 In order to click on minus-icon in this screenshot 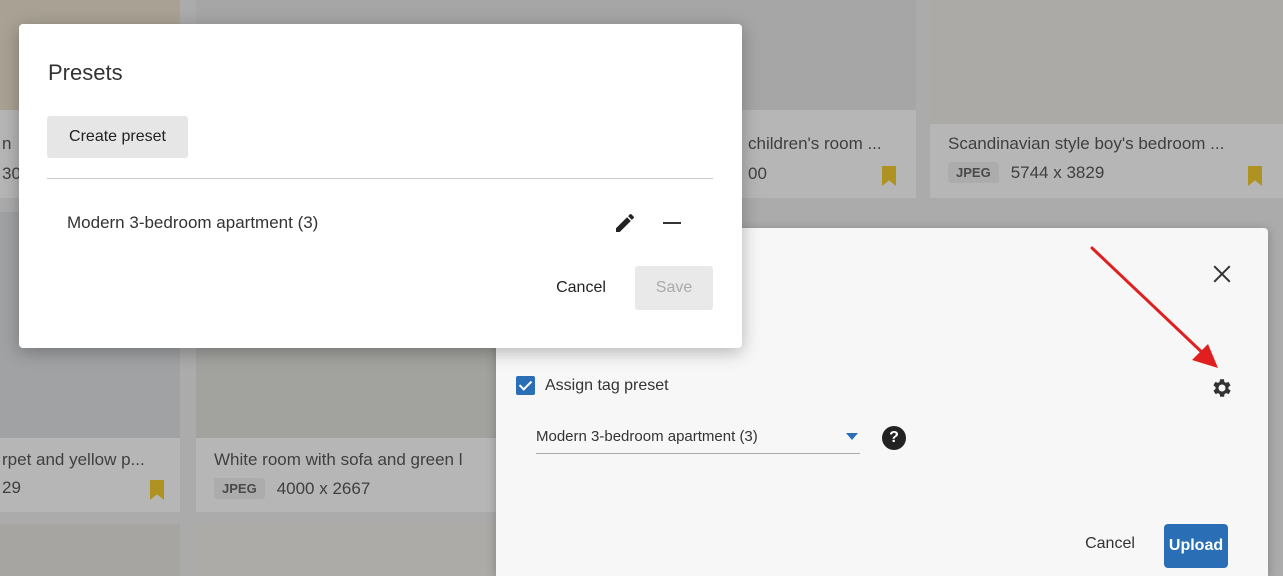, I will do `click(672, 223)`.